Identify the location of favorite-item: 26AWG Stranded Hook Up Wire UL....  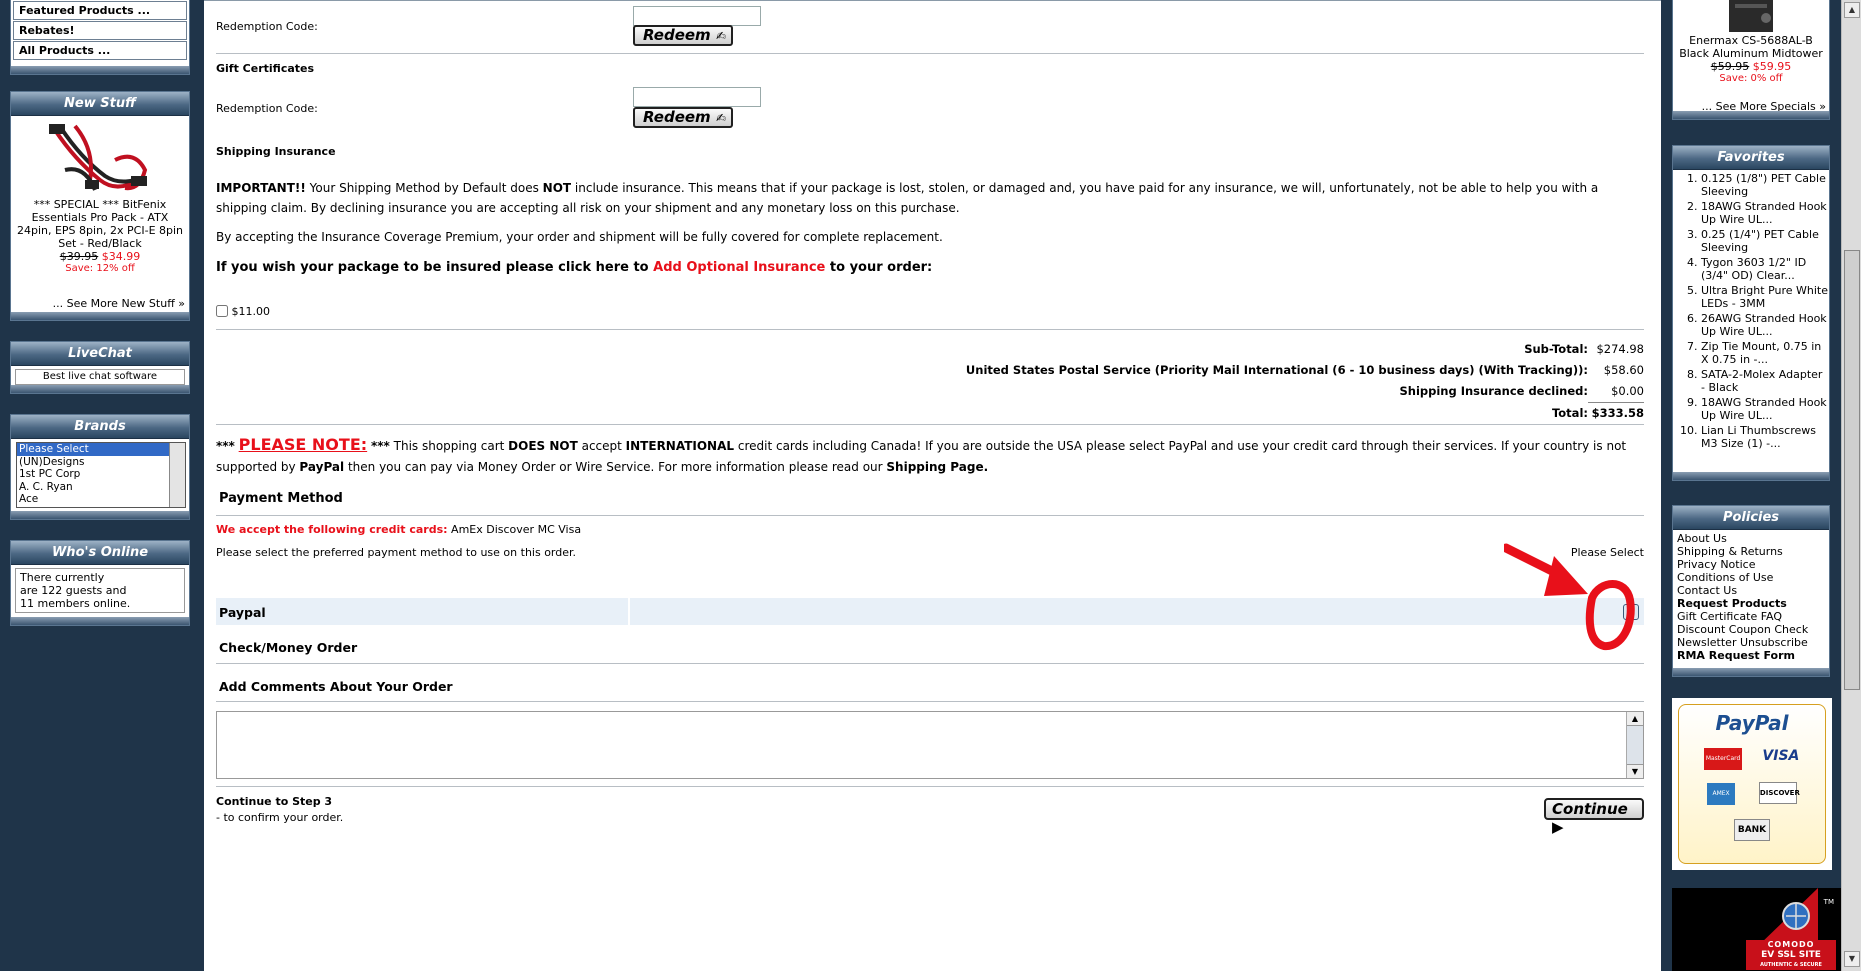
(1765, 325).